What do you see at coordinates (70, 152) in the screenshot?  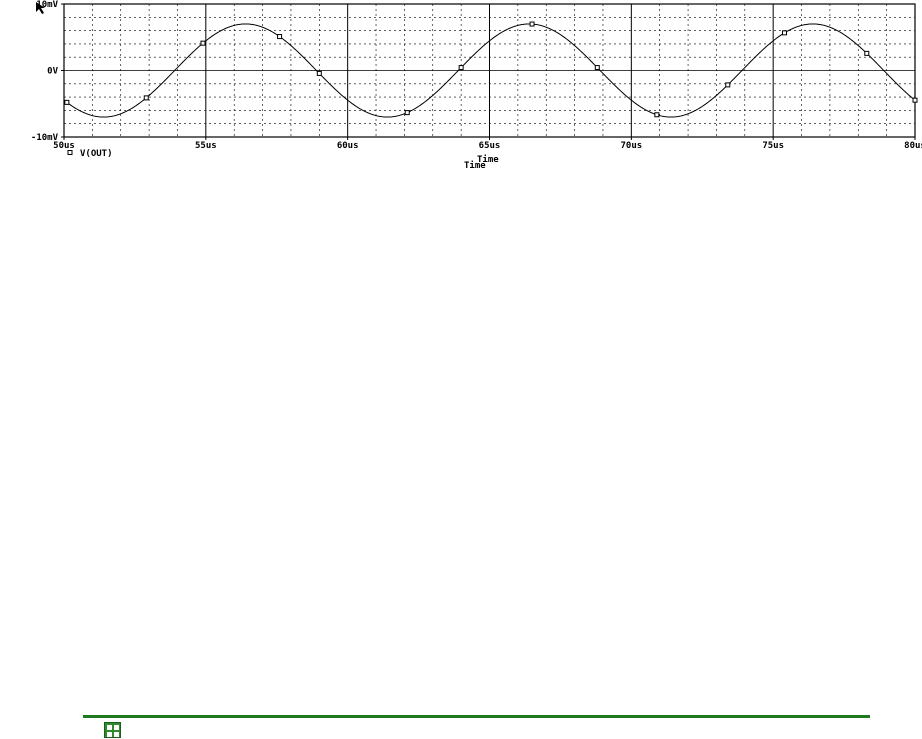 I see `legend-marker-v-out` at bounding box center [70, 152].